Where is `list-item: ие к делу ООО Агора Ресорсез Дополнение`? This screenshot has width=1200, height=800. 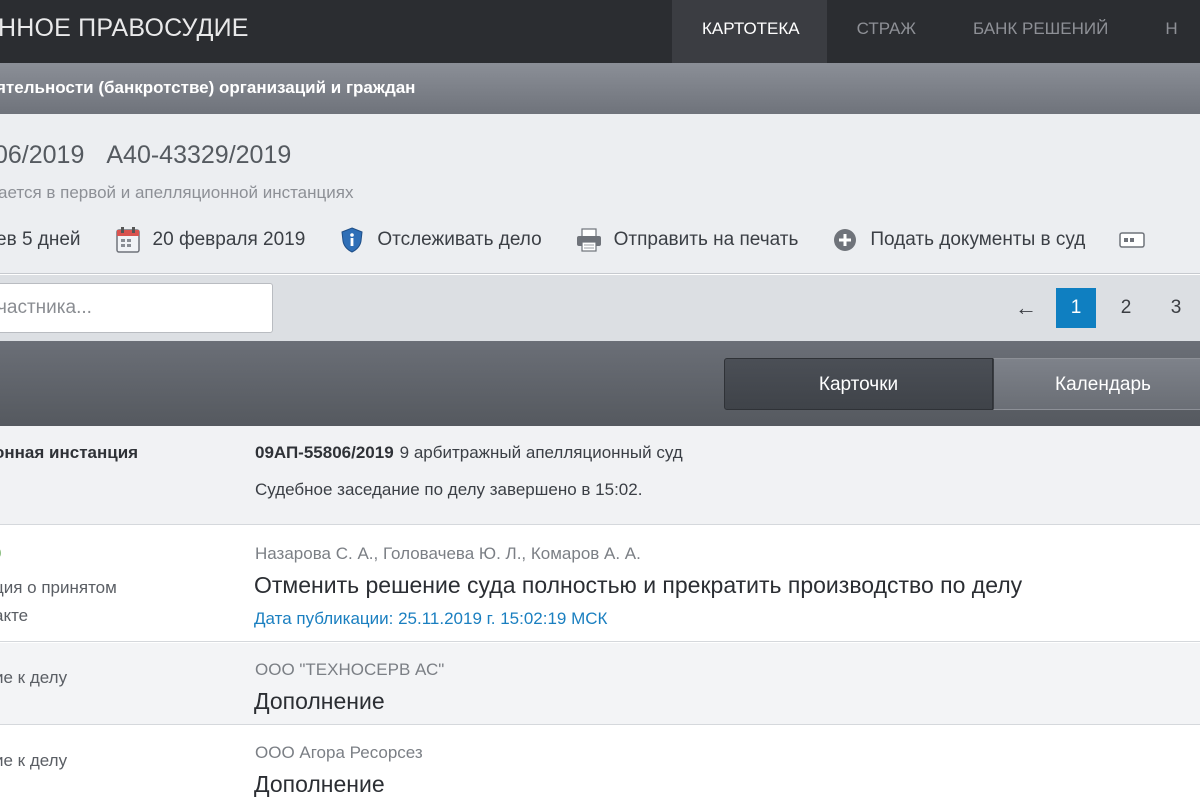 list-item: ие к делу ООО Агора Ресорсез Дополнение is located at coordinates (600, 763).